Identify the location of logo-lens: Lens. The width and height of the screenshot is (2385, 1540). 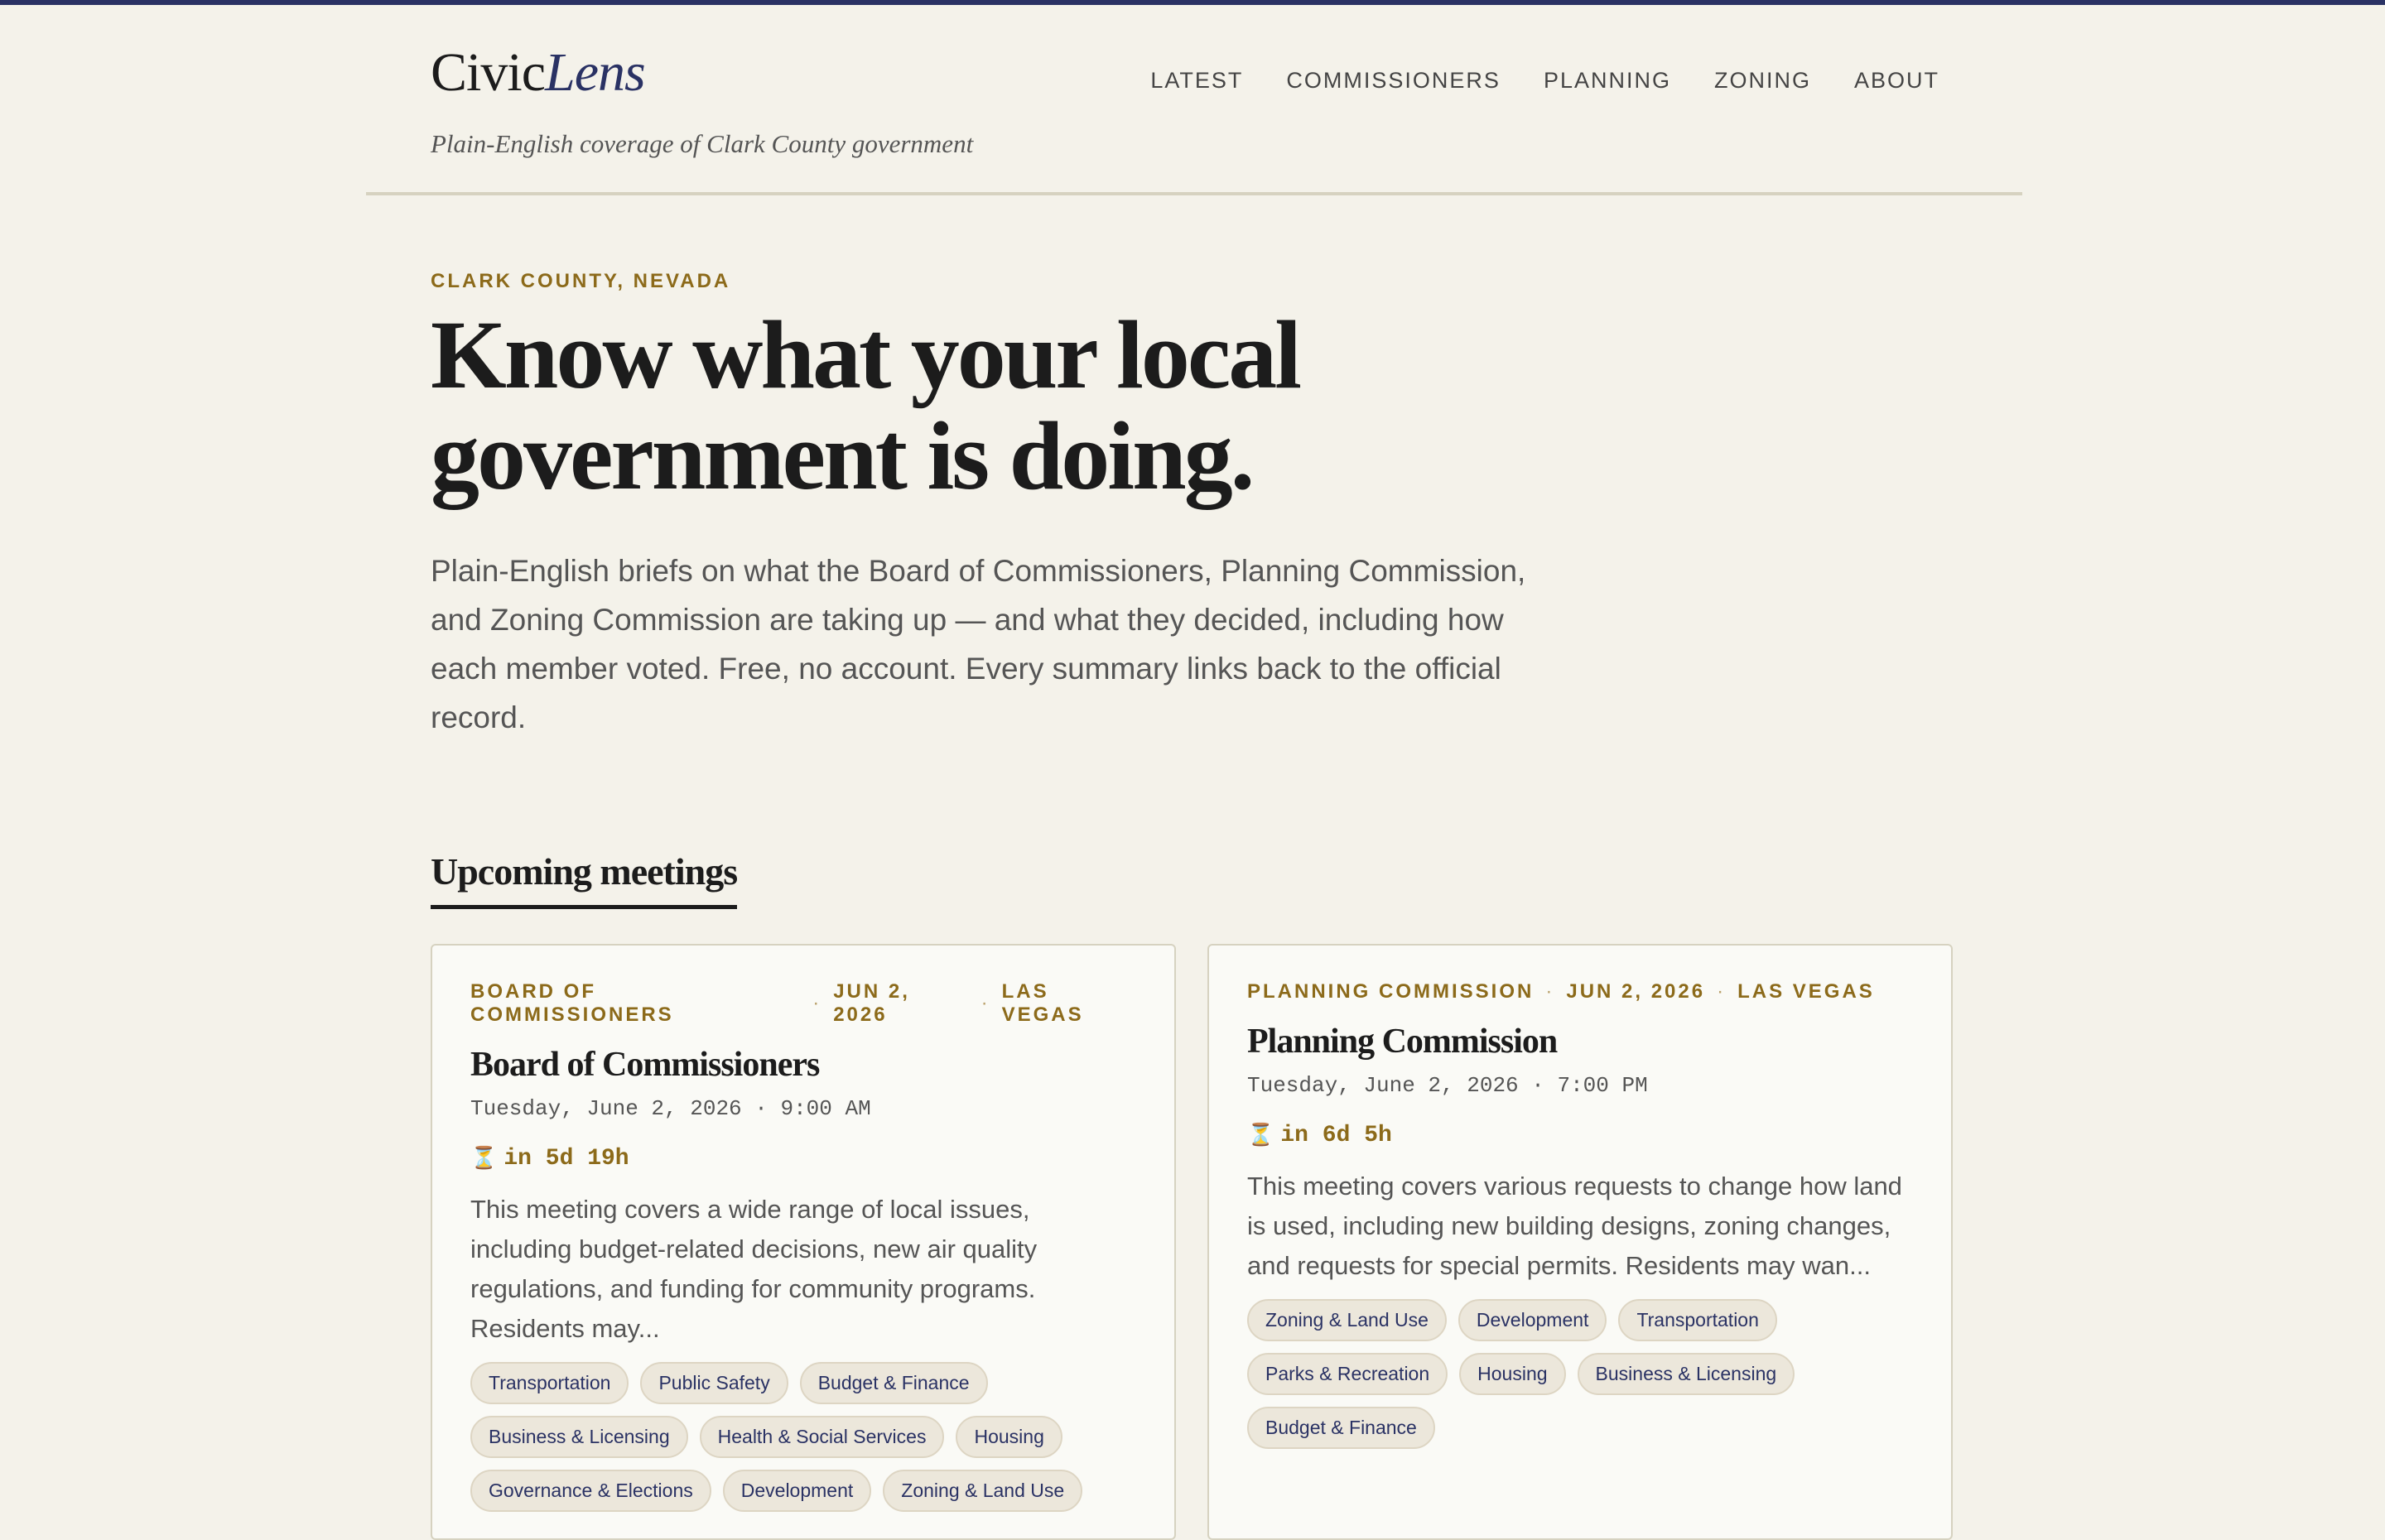
(595, 73).